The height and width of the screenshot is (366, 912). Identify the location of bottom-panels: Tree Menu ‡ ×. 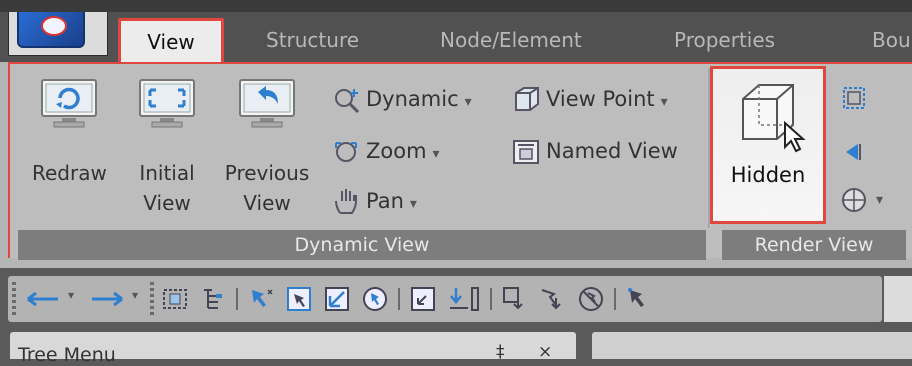
(456, 348).